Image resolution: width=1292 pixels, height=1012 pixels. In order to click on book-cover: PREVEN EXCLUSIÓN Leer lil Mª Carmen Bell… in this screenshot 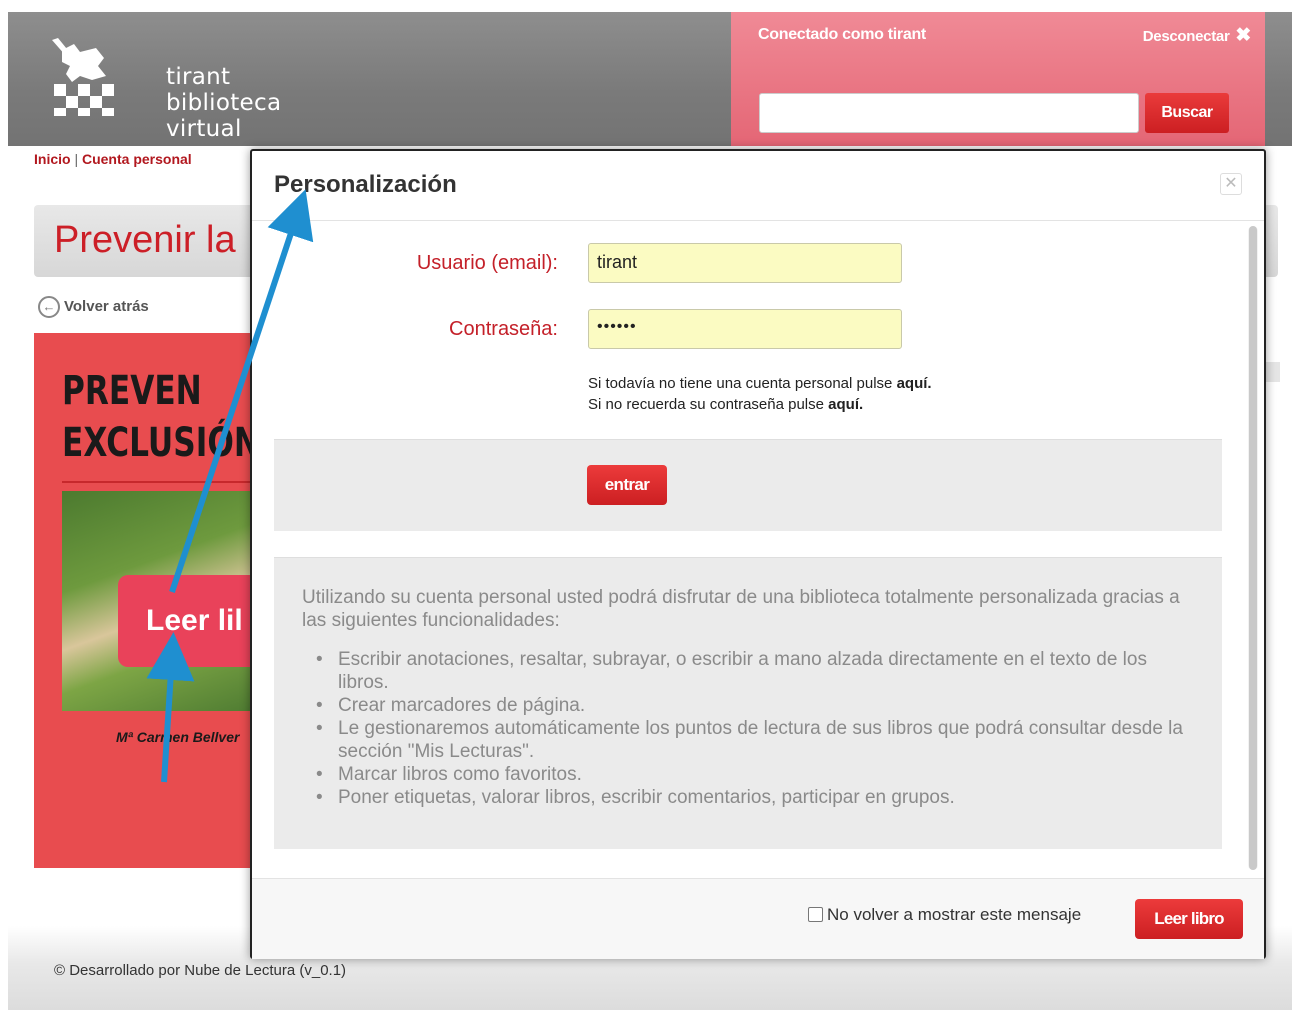, I will do `click(145, 600)`.